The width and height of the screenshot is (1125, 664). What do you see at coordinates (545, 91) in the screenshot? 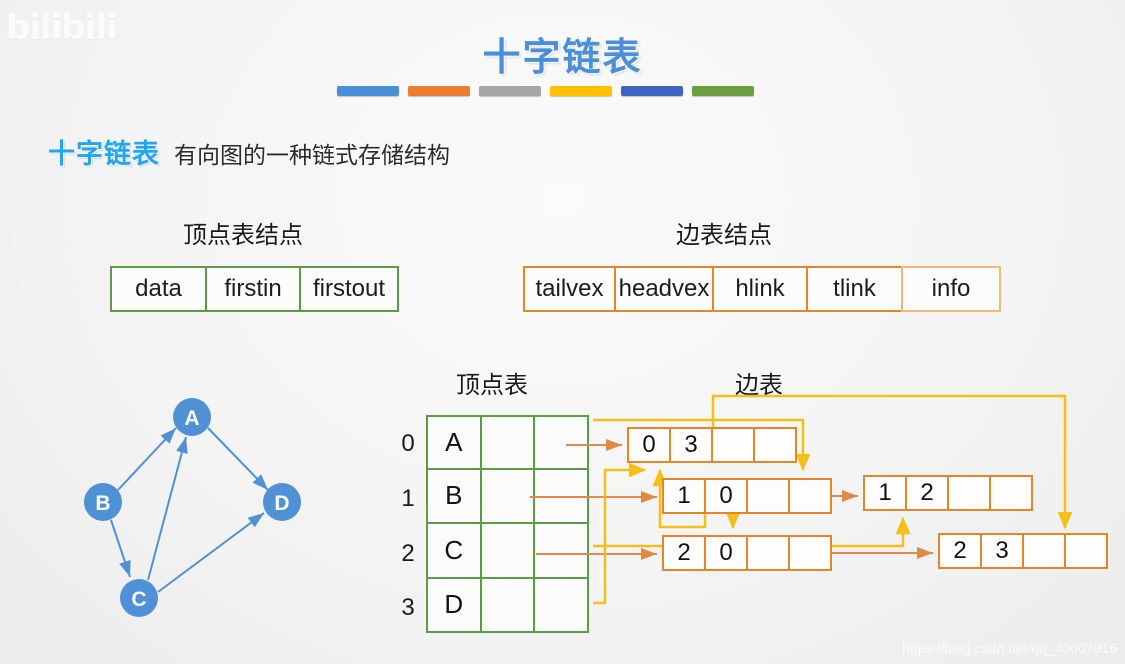
I see `title-color-bars` at bounding box center [545, 91].